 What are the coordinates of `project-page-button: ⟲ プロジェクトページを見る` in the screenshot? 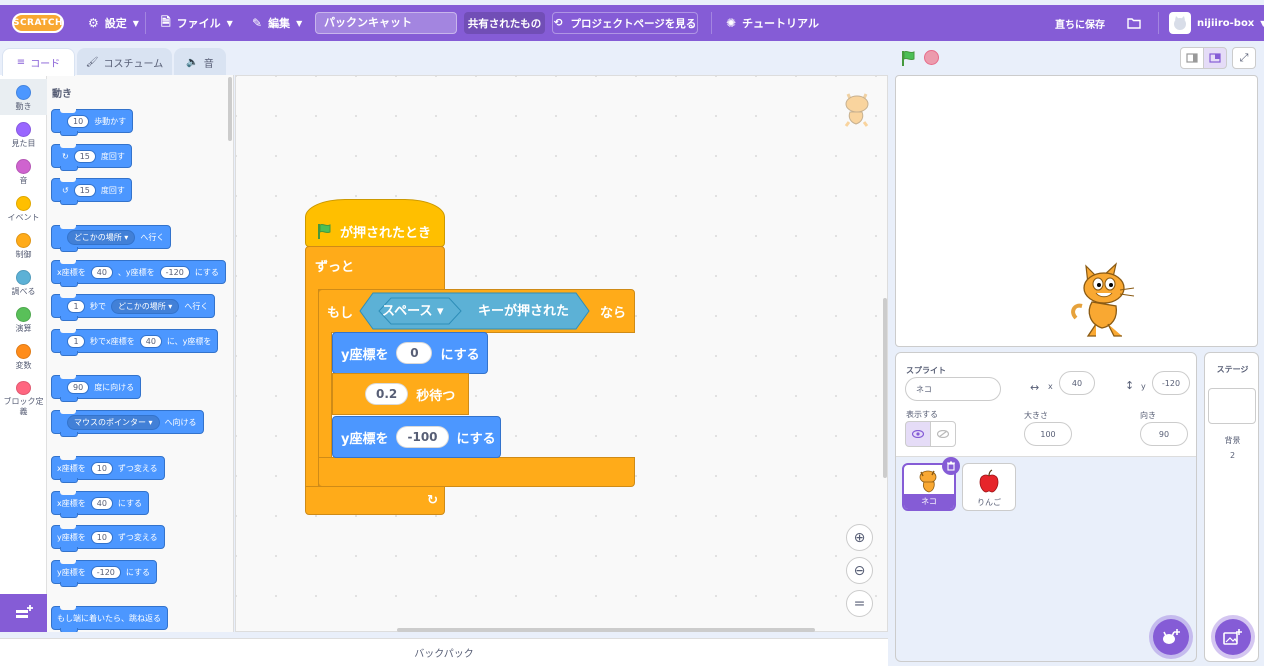 It's located at (625, 23).